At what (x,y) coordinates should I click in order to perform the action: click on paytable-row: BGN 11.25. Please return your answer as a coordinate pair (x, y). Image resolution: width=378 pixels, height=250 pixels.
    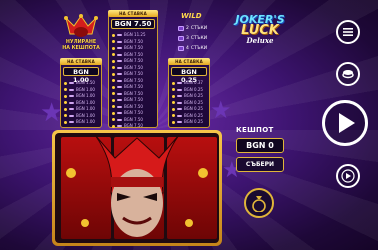
    Looking at the image, I should click on (133, 35).